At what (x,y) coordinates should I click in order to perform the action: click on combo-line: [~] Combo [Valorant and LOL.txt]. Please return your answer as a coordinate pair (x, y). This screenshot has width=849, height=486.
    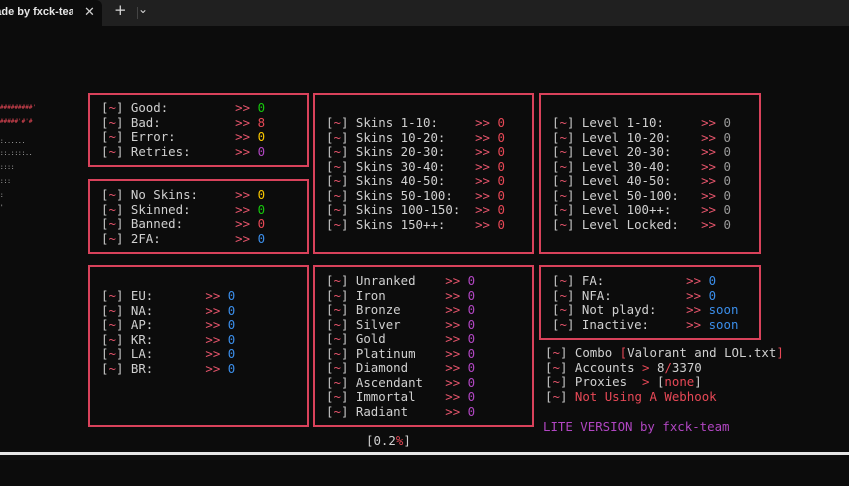
    Looking at the image, I should click on (664, 352).